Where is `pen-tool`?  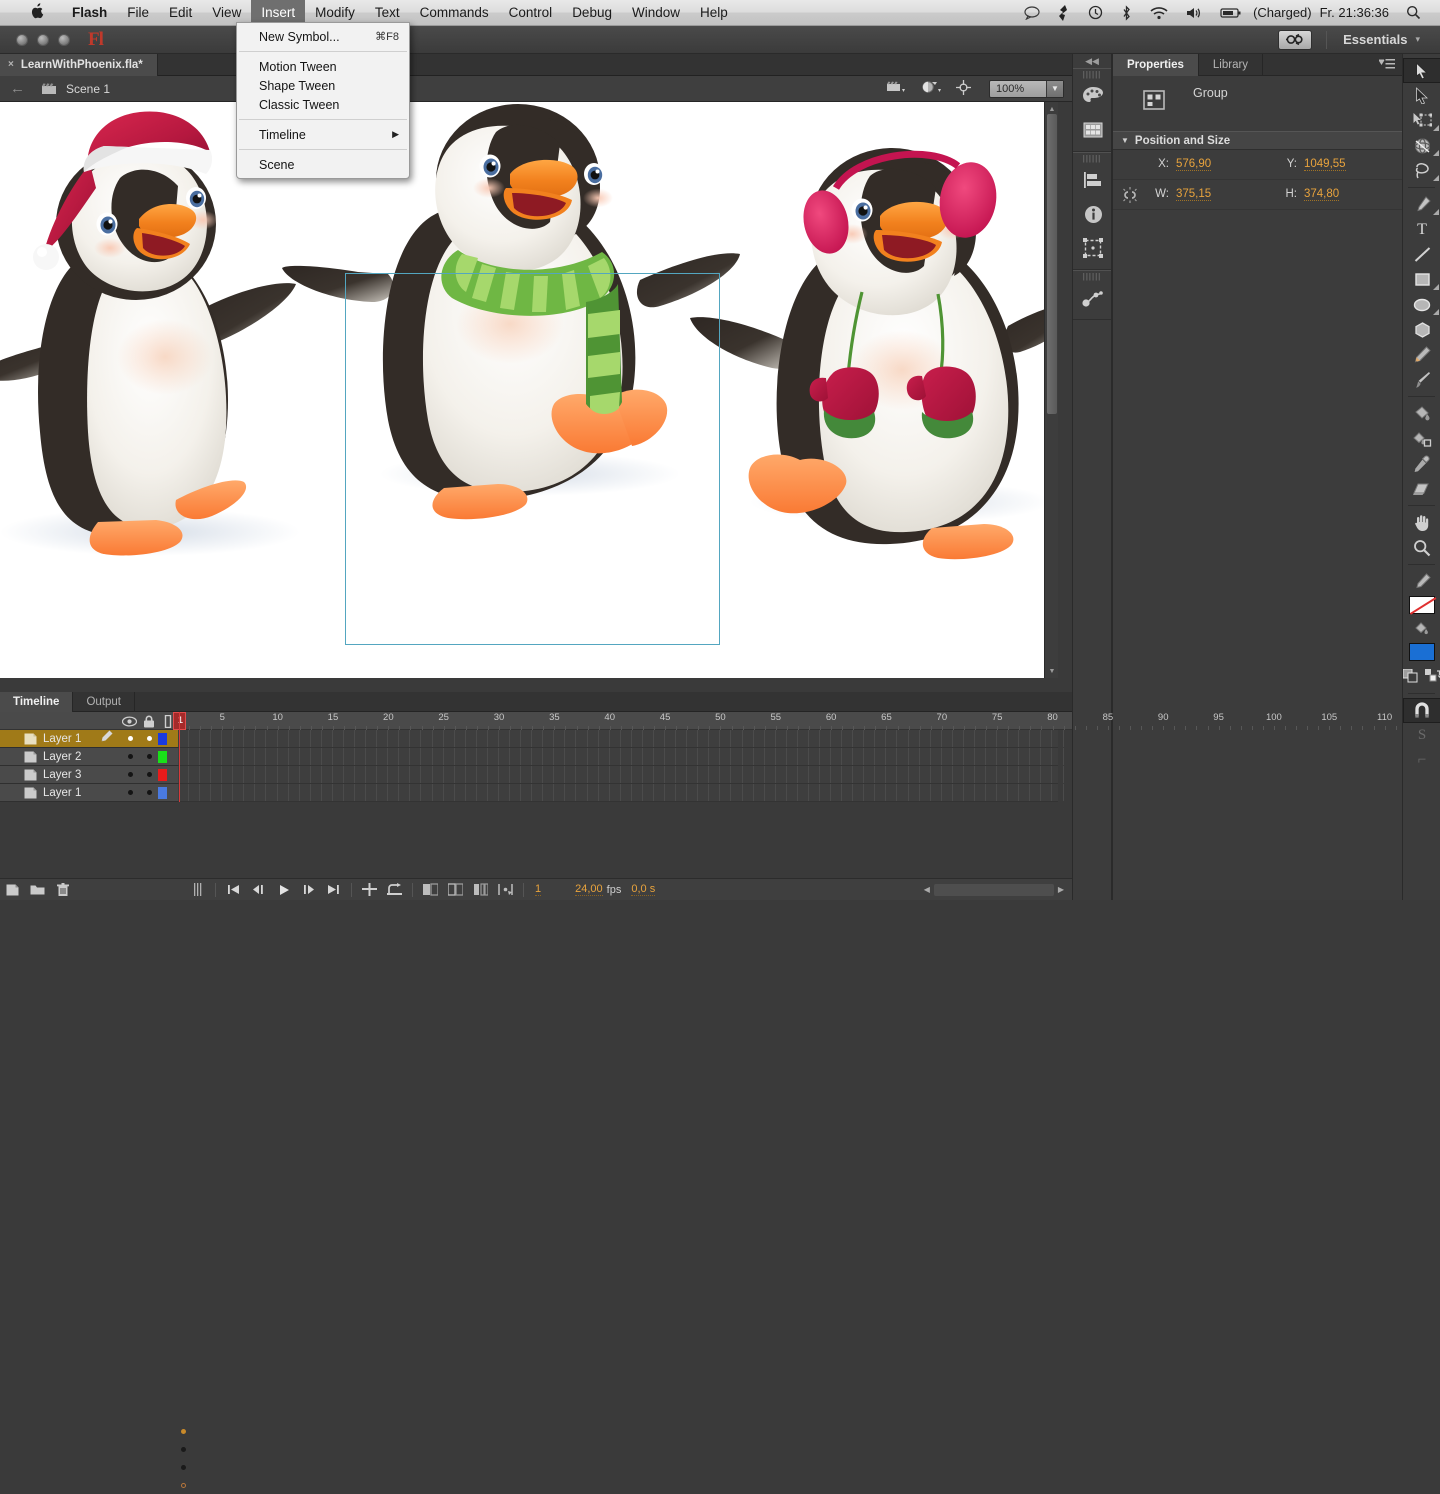
pen-tool is located at coordinates (1421, 204).